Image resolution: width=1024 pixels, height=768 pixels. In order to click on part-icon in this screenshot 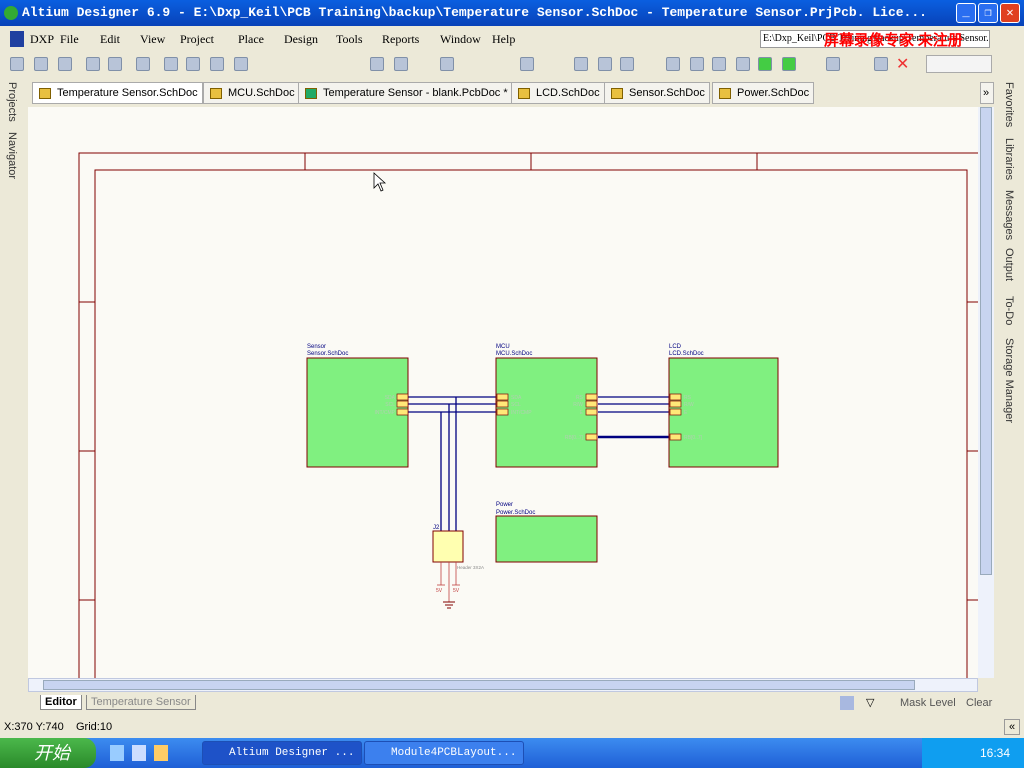, I will do `click(743, 64)`.